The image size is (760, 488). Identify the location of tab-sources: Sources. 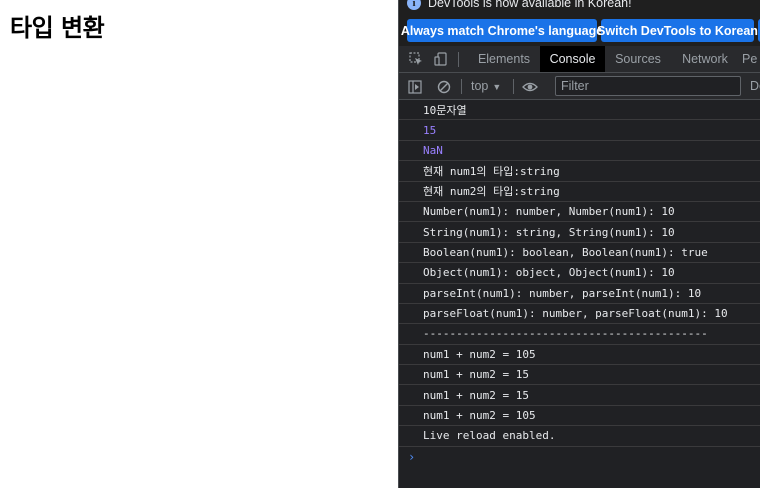
(638, 59).